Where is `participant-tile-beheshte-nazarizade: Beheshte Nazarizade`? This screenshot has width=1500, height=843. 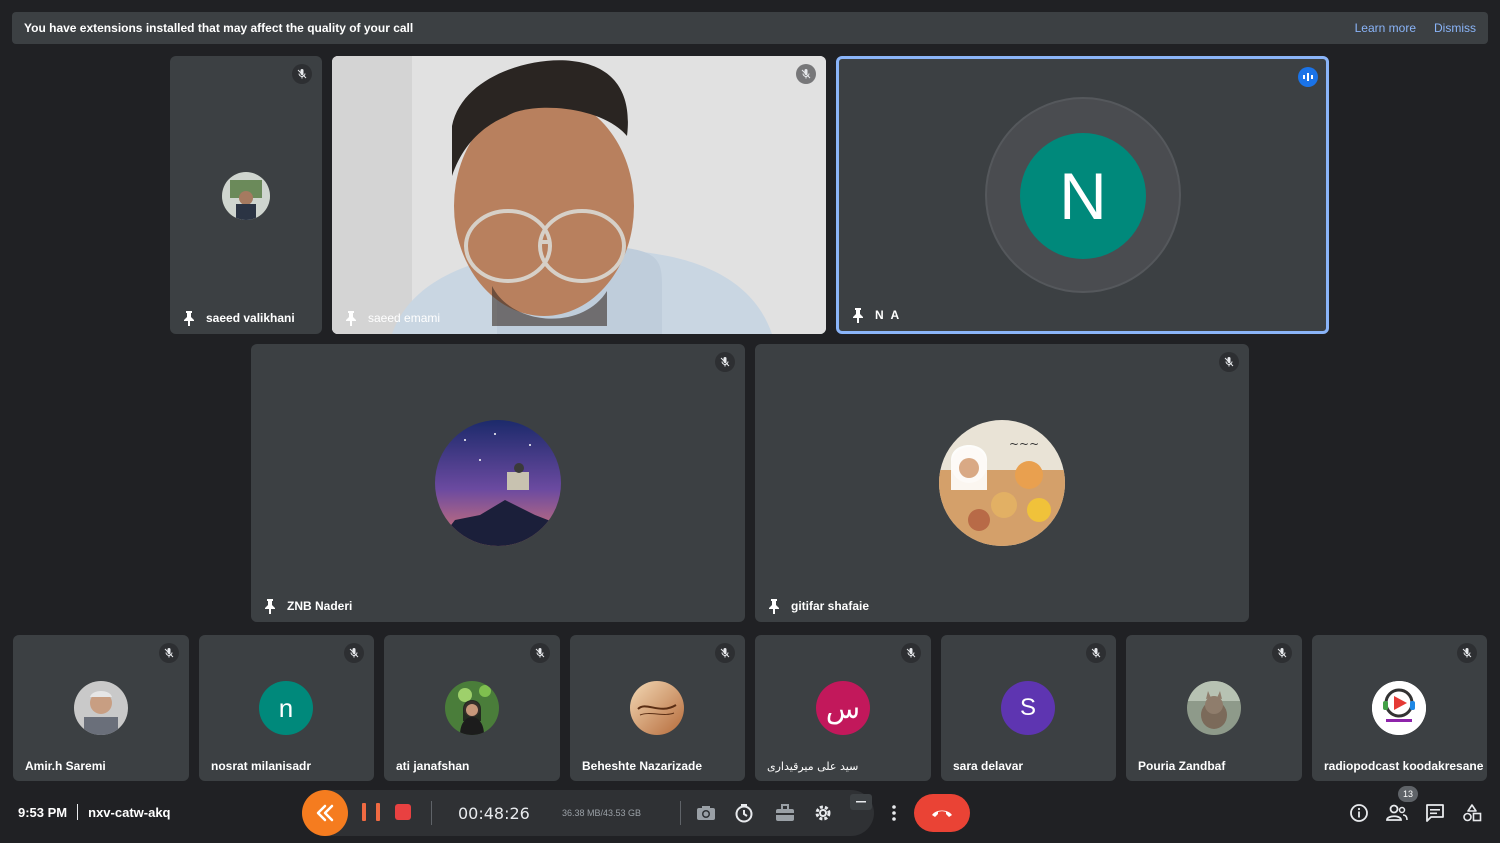 participant-tile-beheshte-nazarizade: Beheshte Nazarizade is located at coordinates (657, 708).